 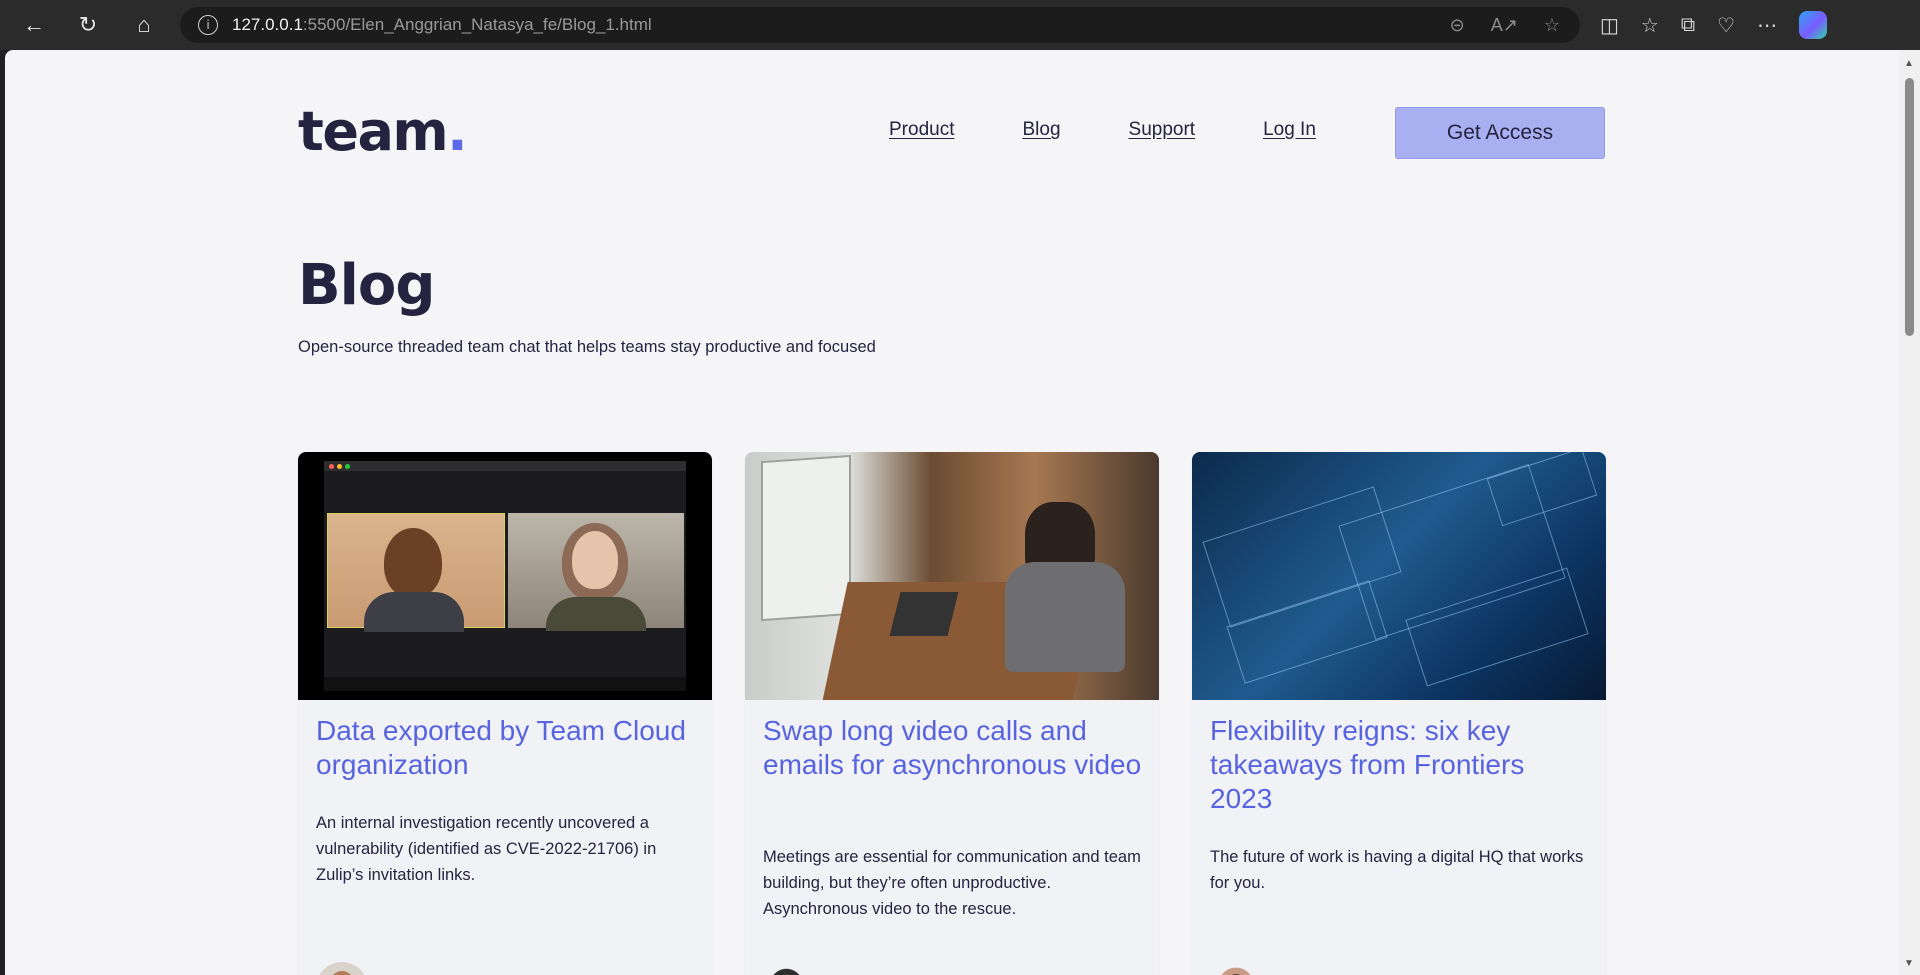 What do you see at coordinates (1552, 25) in the screenshot?
I see `favorite-star-icon: ☆` at bounding box center [1552, 25].